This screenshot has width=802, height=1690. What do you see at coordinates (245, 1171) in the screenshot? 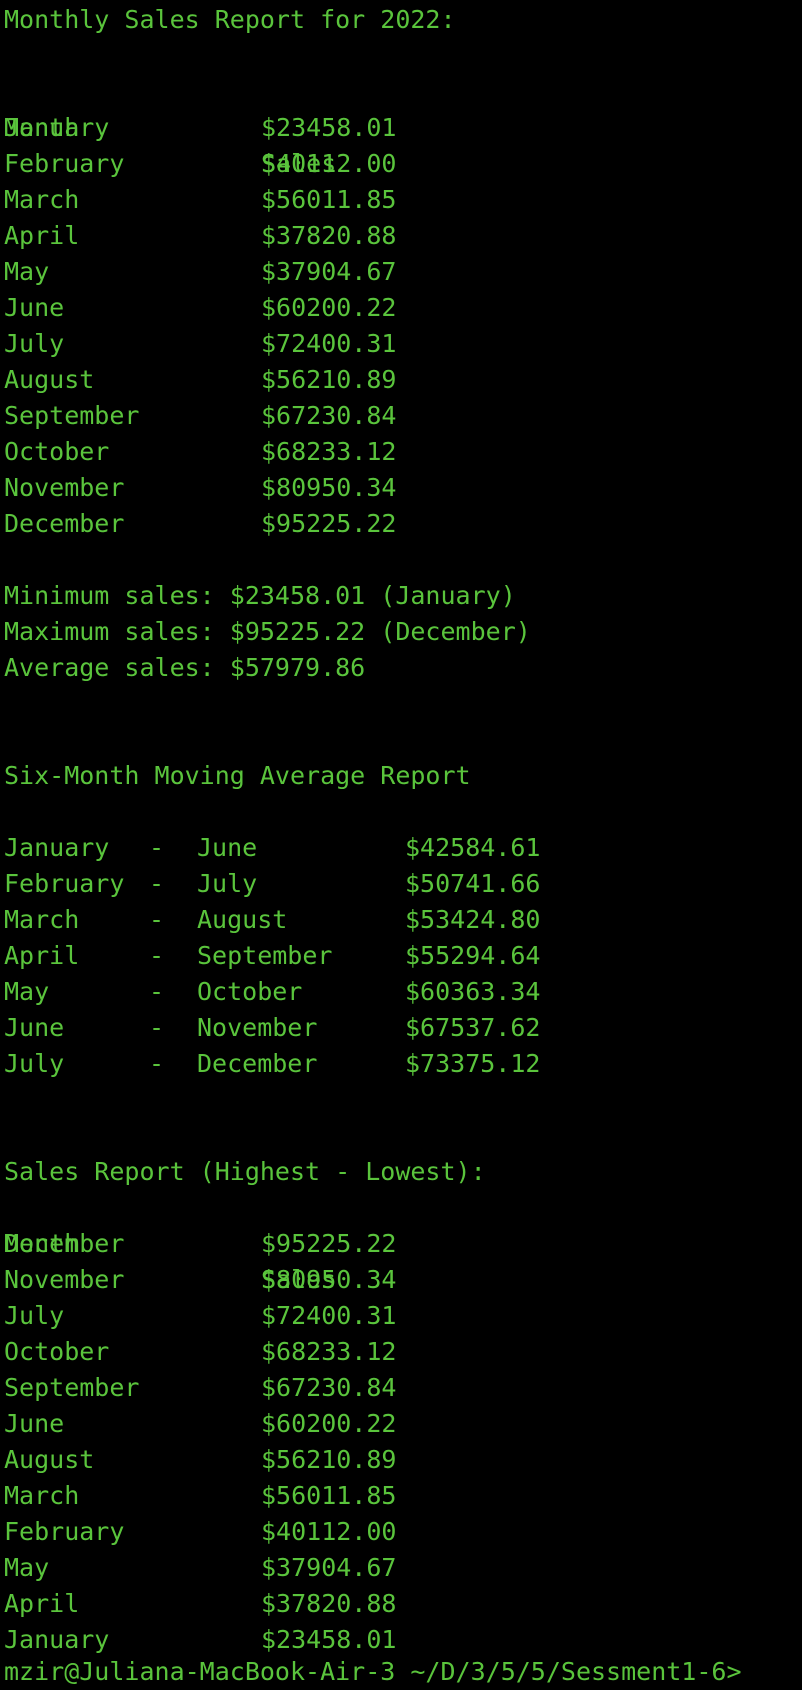
I see `sorted-report-title: Sales Report (Highest - Lowest):` at bounding box center [245, 1171].